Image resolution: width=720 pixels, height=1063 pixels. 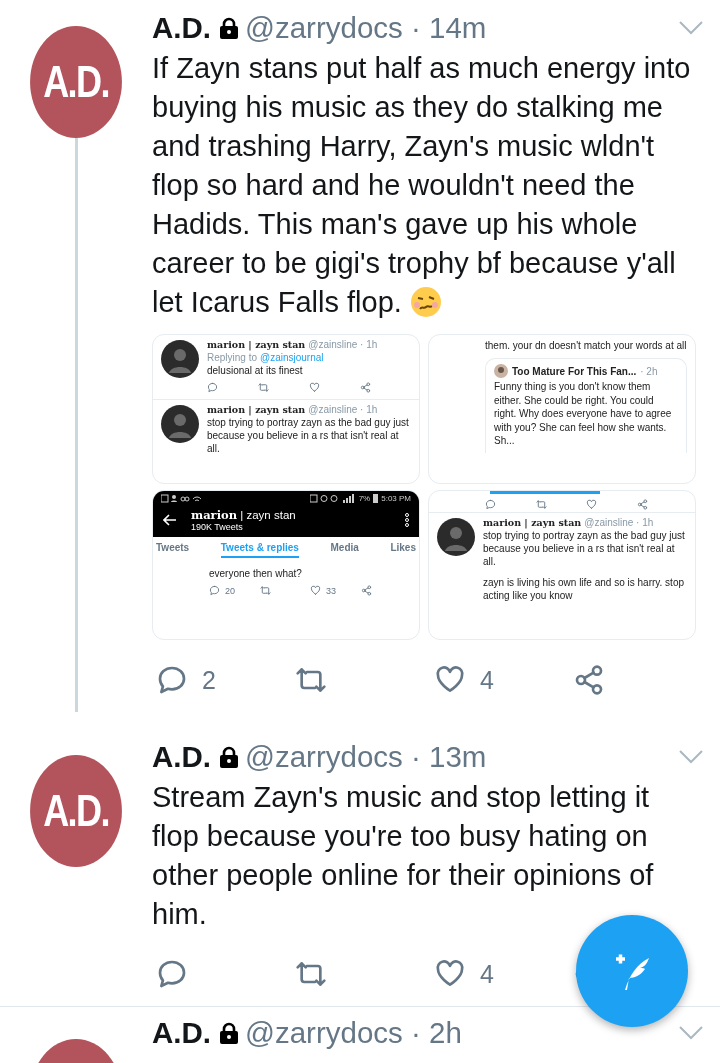 What do you see at coordinates (366, 757) in the screenshot?
I see `user-handle: @zarrydocs · 13m` at bounding box center [366, 757].